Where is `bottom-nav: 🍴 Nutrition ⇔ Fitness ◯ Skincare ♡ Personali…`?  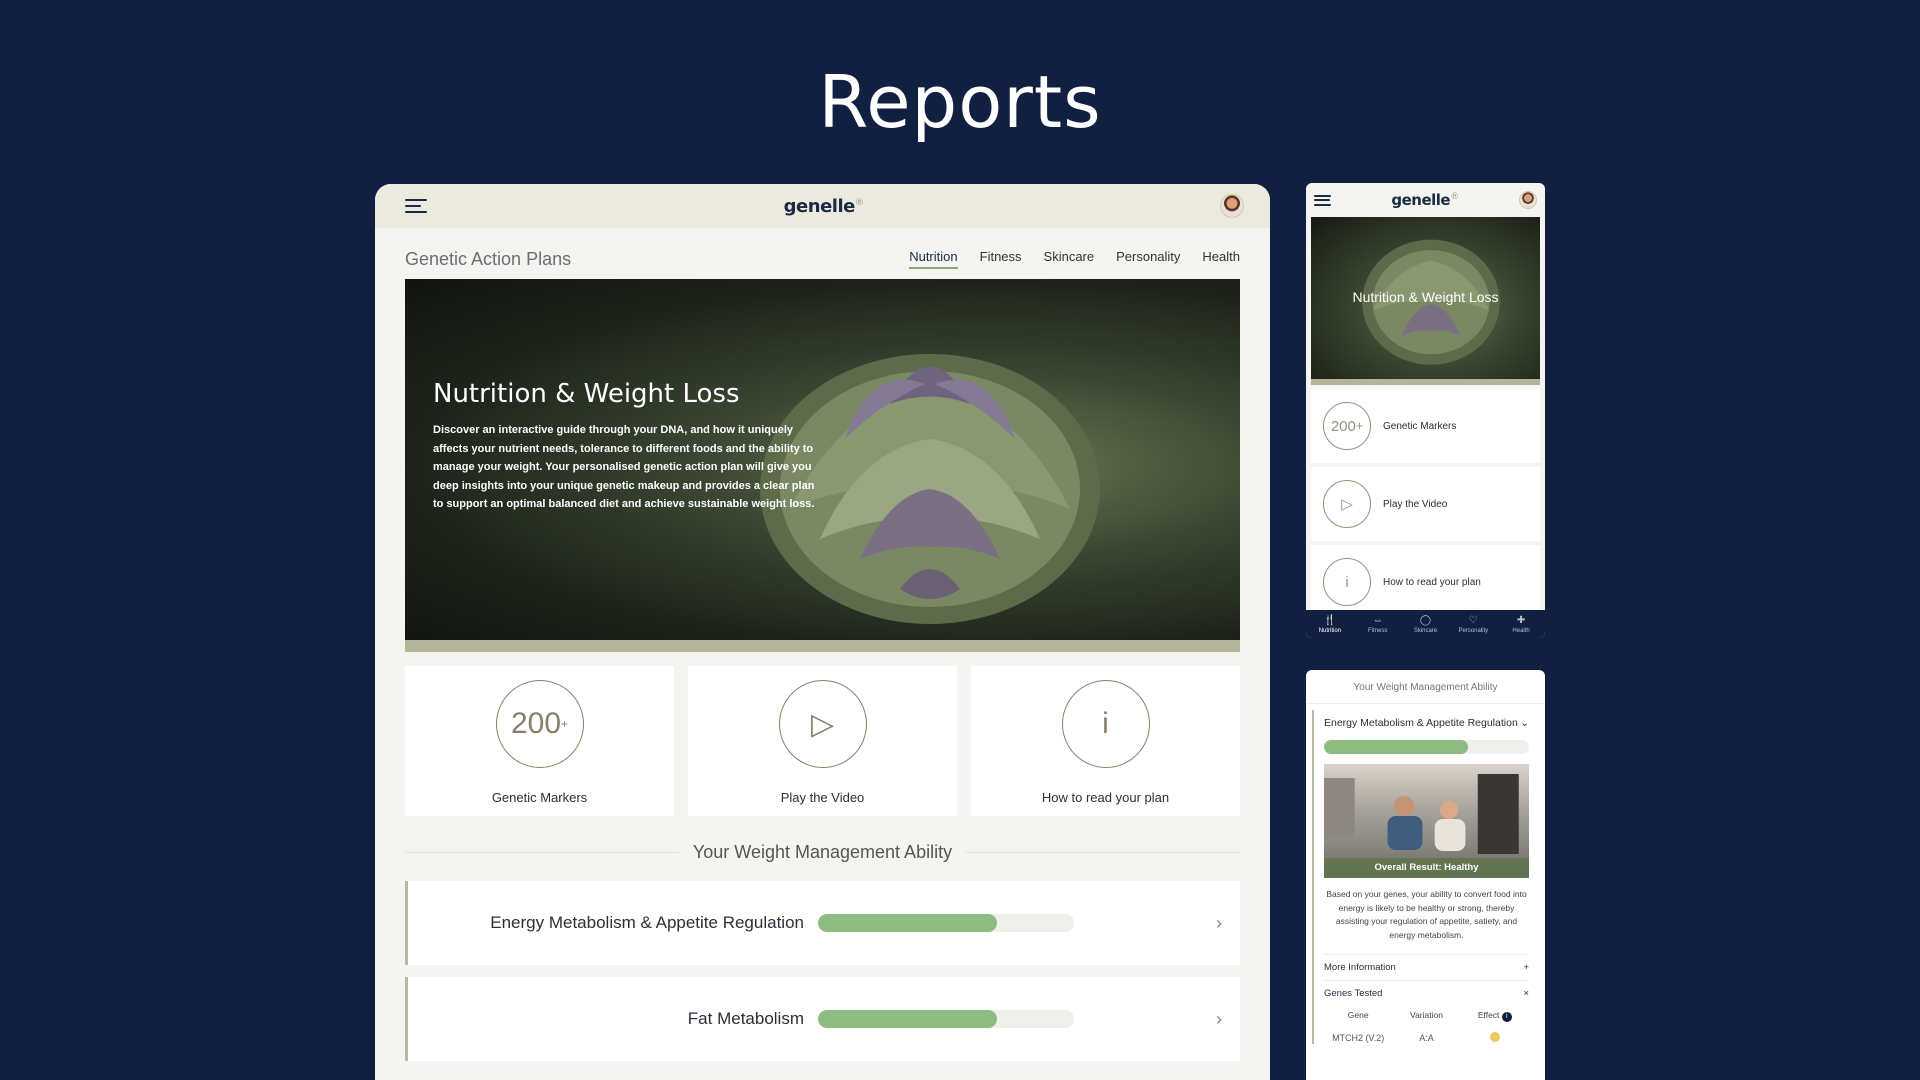 bottom-nav: 🍴 Nutrition ⇔ Fitness ◯ Skincare ♡ Personali… is located at coordinates (1425, 624).